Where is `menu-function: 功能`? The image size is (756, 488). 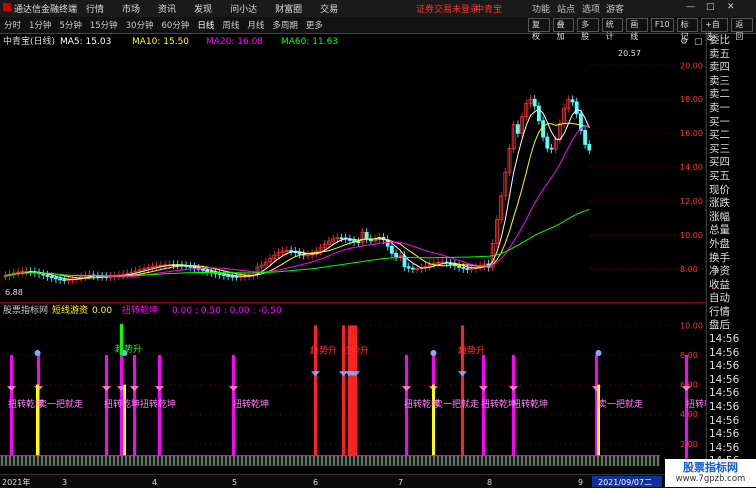
menu-function: 功能 is located at coordinates (541, 8).